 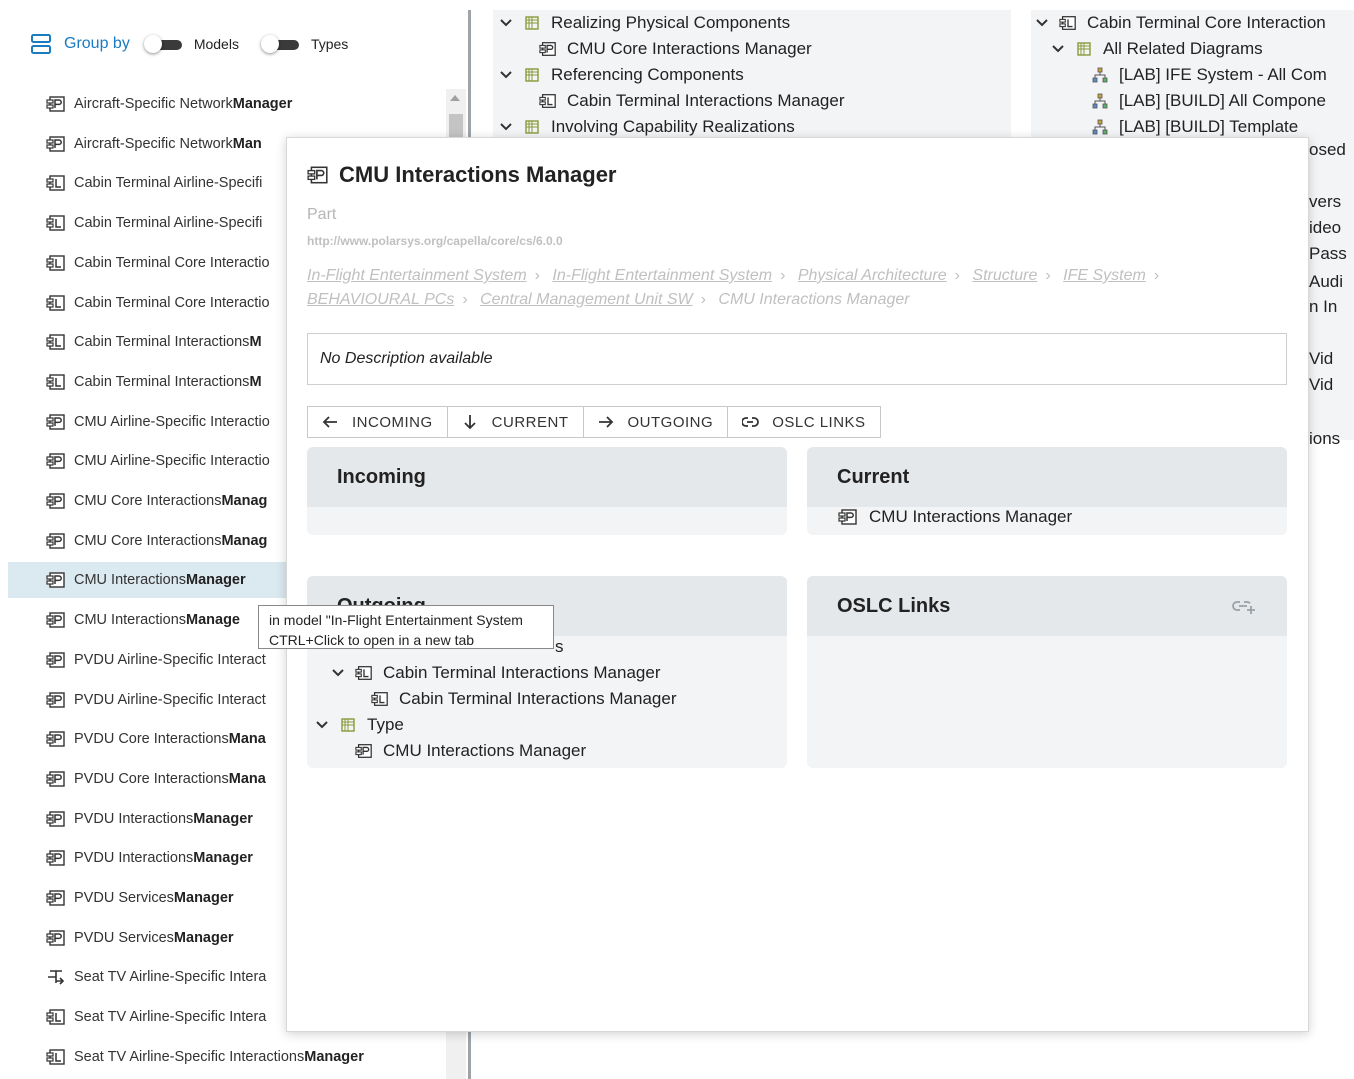 I want to click on incoming-card-header: Incoming, so click(x=547, y=477).